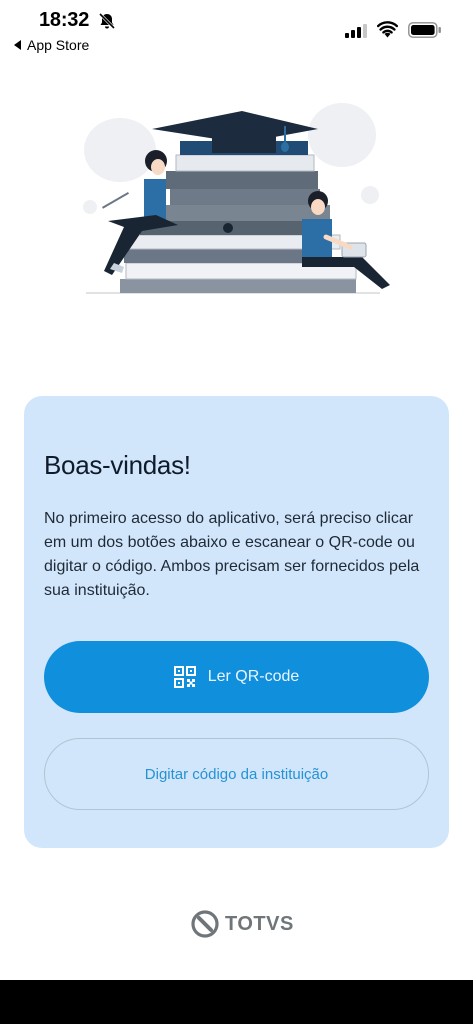 Image resolution: width=473 pixels, height=1024 pixels. Describe the element at coordinates (64, 20) in the screenshot. I see `status-time: 18:32` at that location.